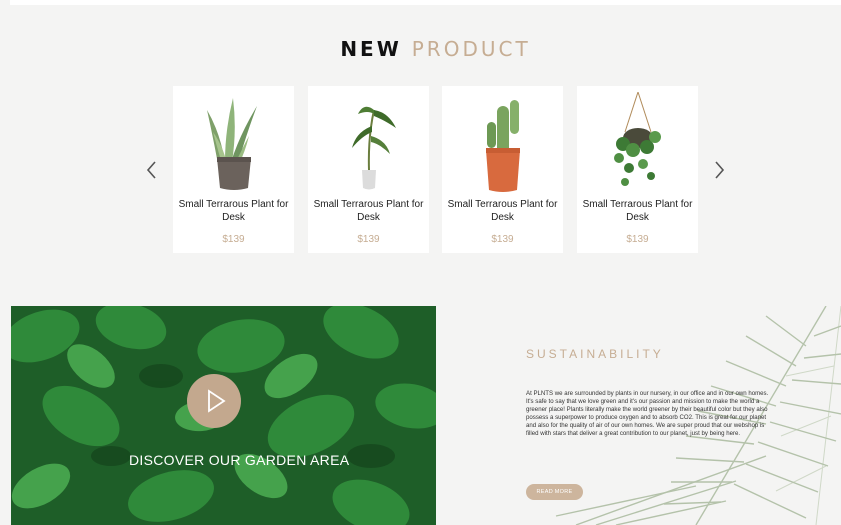  I want to click on cactus-icon, so click(503, 146).